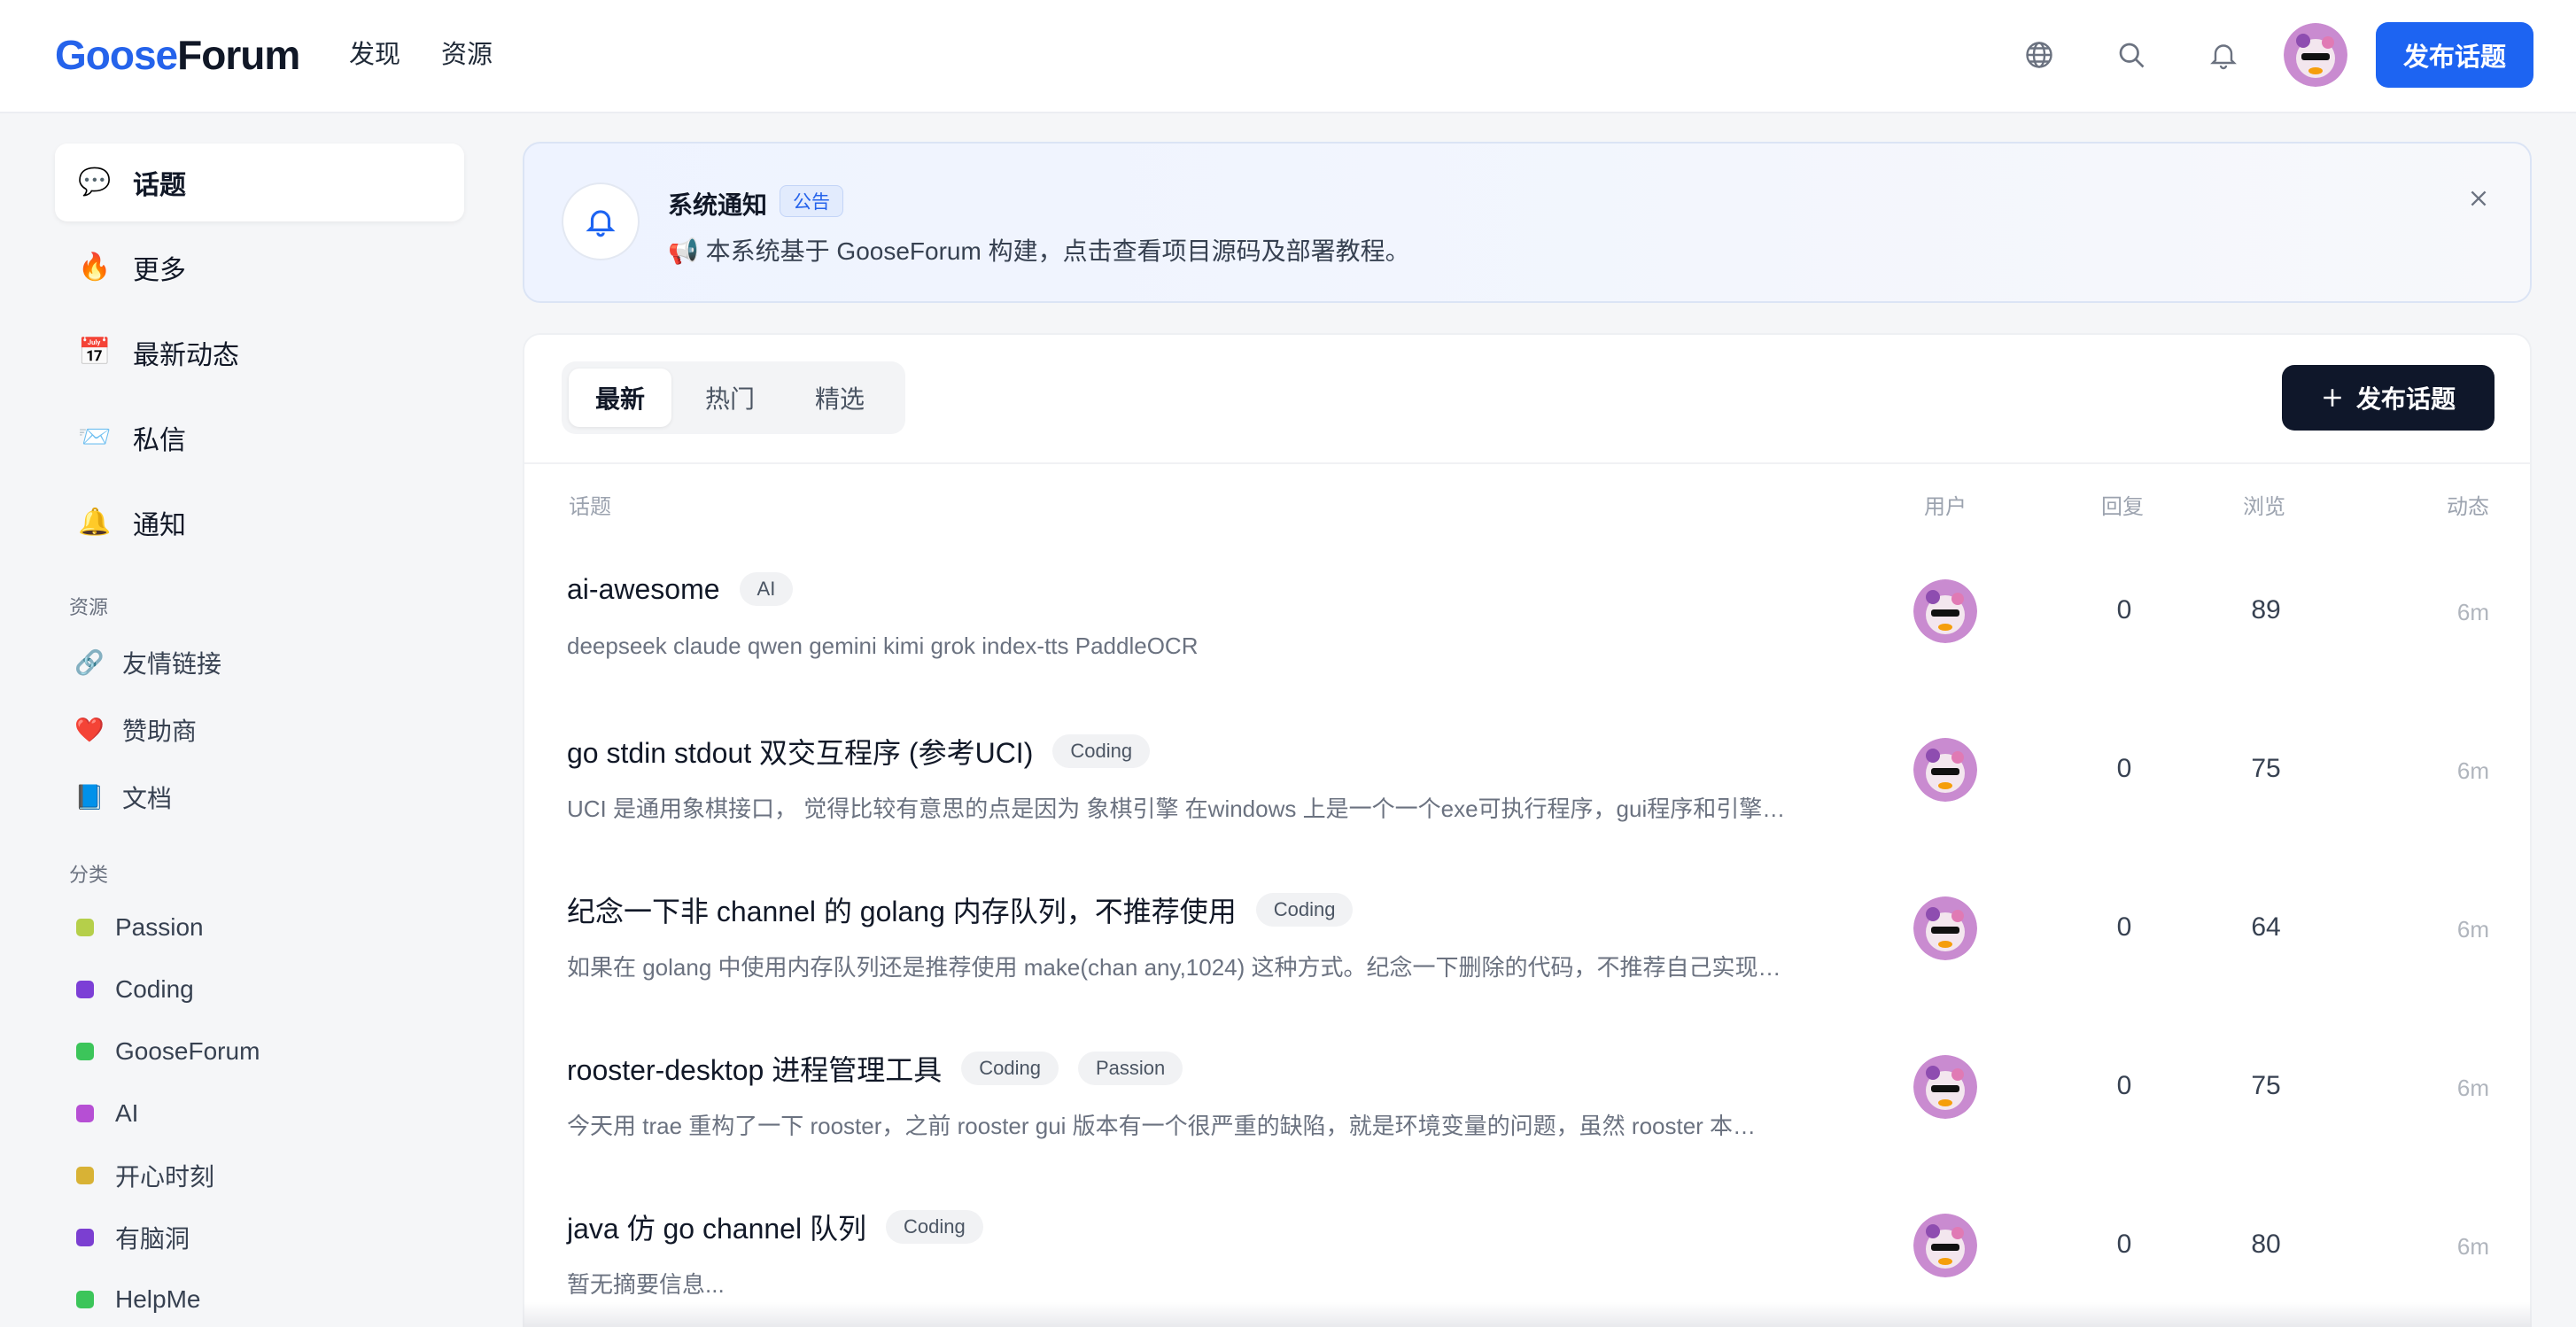 The width and height of the screenshot is (2576, 1327). What do you see at coordinates (2454, 55) in the screenshot?
I see `publish-topic-button: 发布话题` at bounding box center [2454, 55].